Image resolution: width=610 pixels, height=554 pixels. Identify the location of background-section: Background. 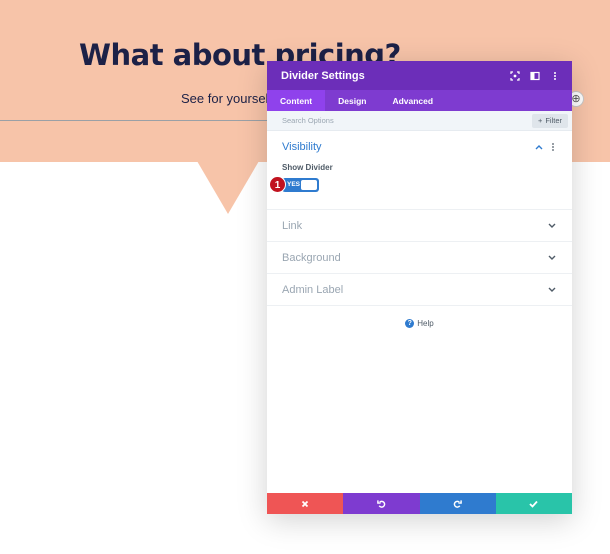
(419, 258).